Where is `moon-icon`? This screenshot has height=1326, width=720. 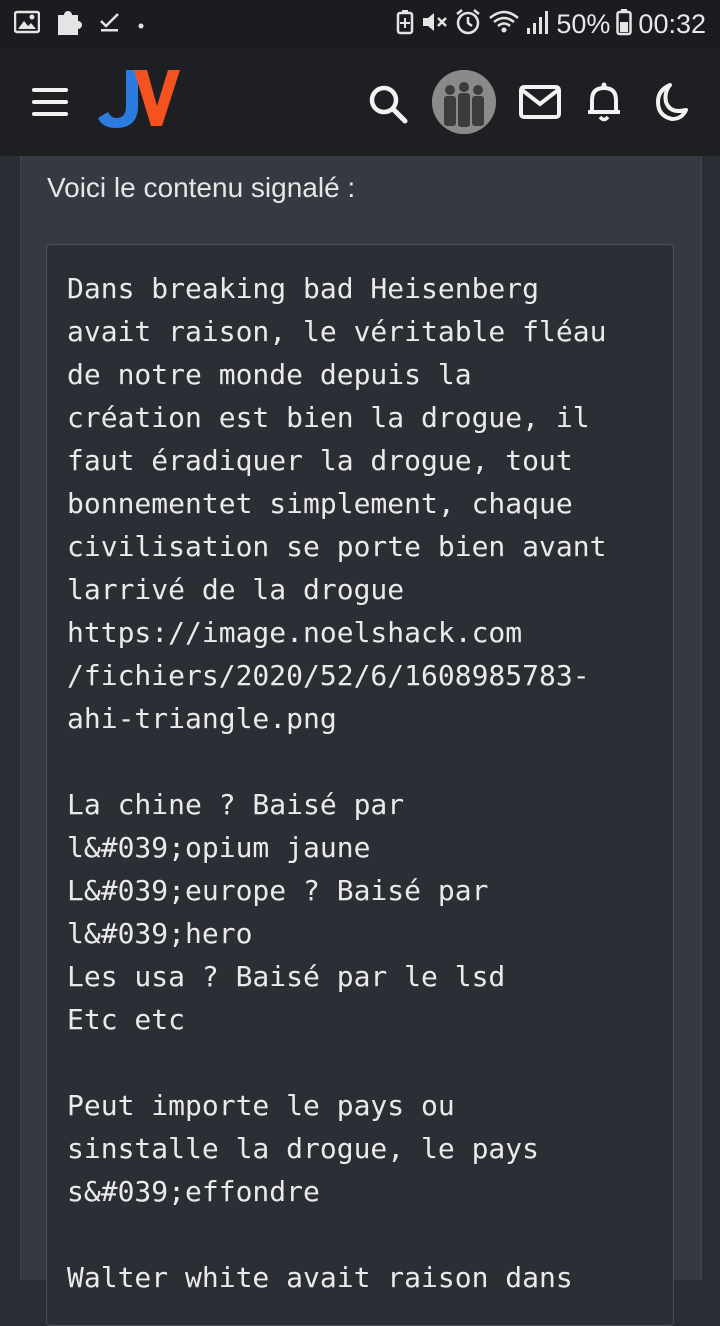 moon-icon is located at coordinates (669, 102).